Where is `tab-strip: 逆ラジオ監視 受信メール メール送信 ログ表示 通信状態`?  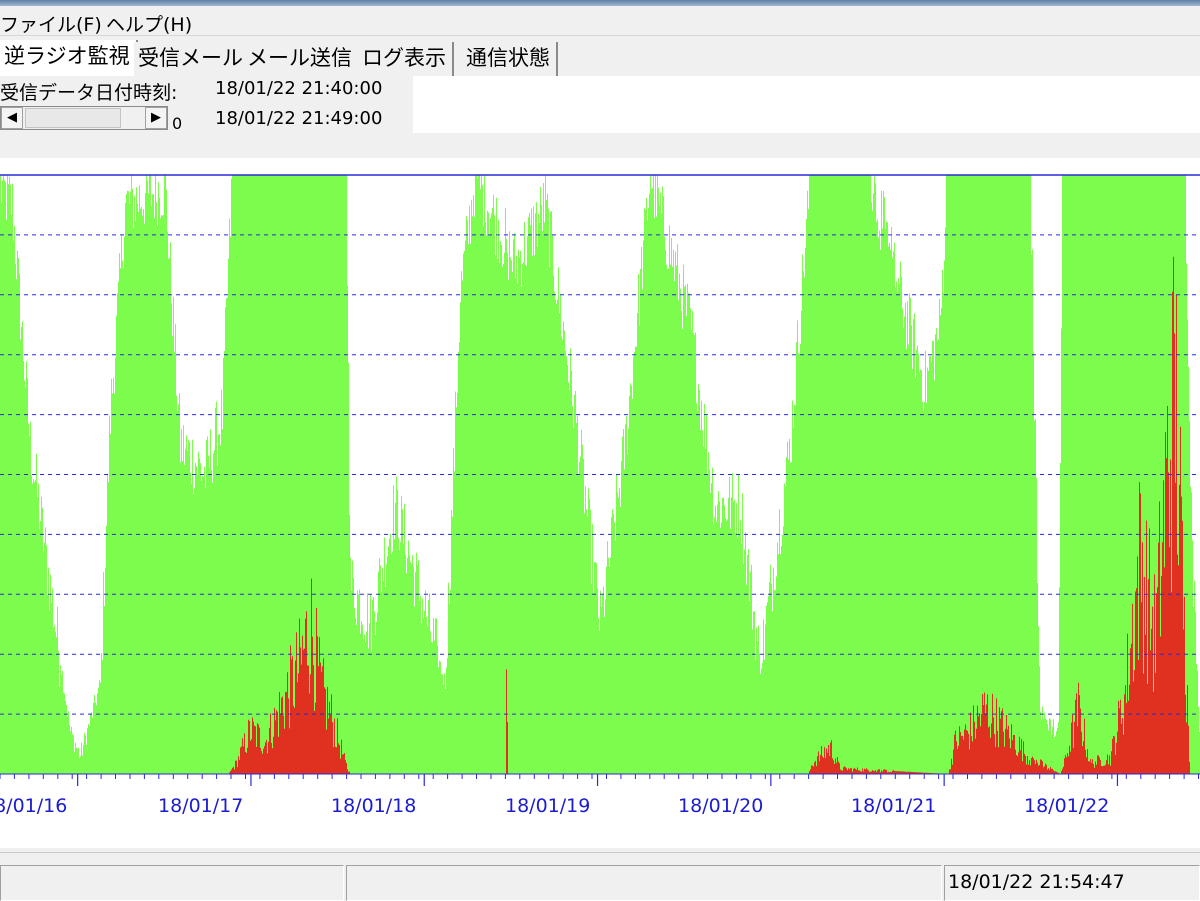 tab-strip: 逆ラジオ監視 受信メール メール送信 ログ表示 通信状態 is located at coordinates (600, 58).